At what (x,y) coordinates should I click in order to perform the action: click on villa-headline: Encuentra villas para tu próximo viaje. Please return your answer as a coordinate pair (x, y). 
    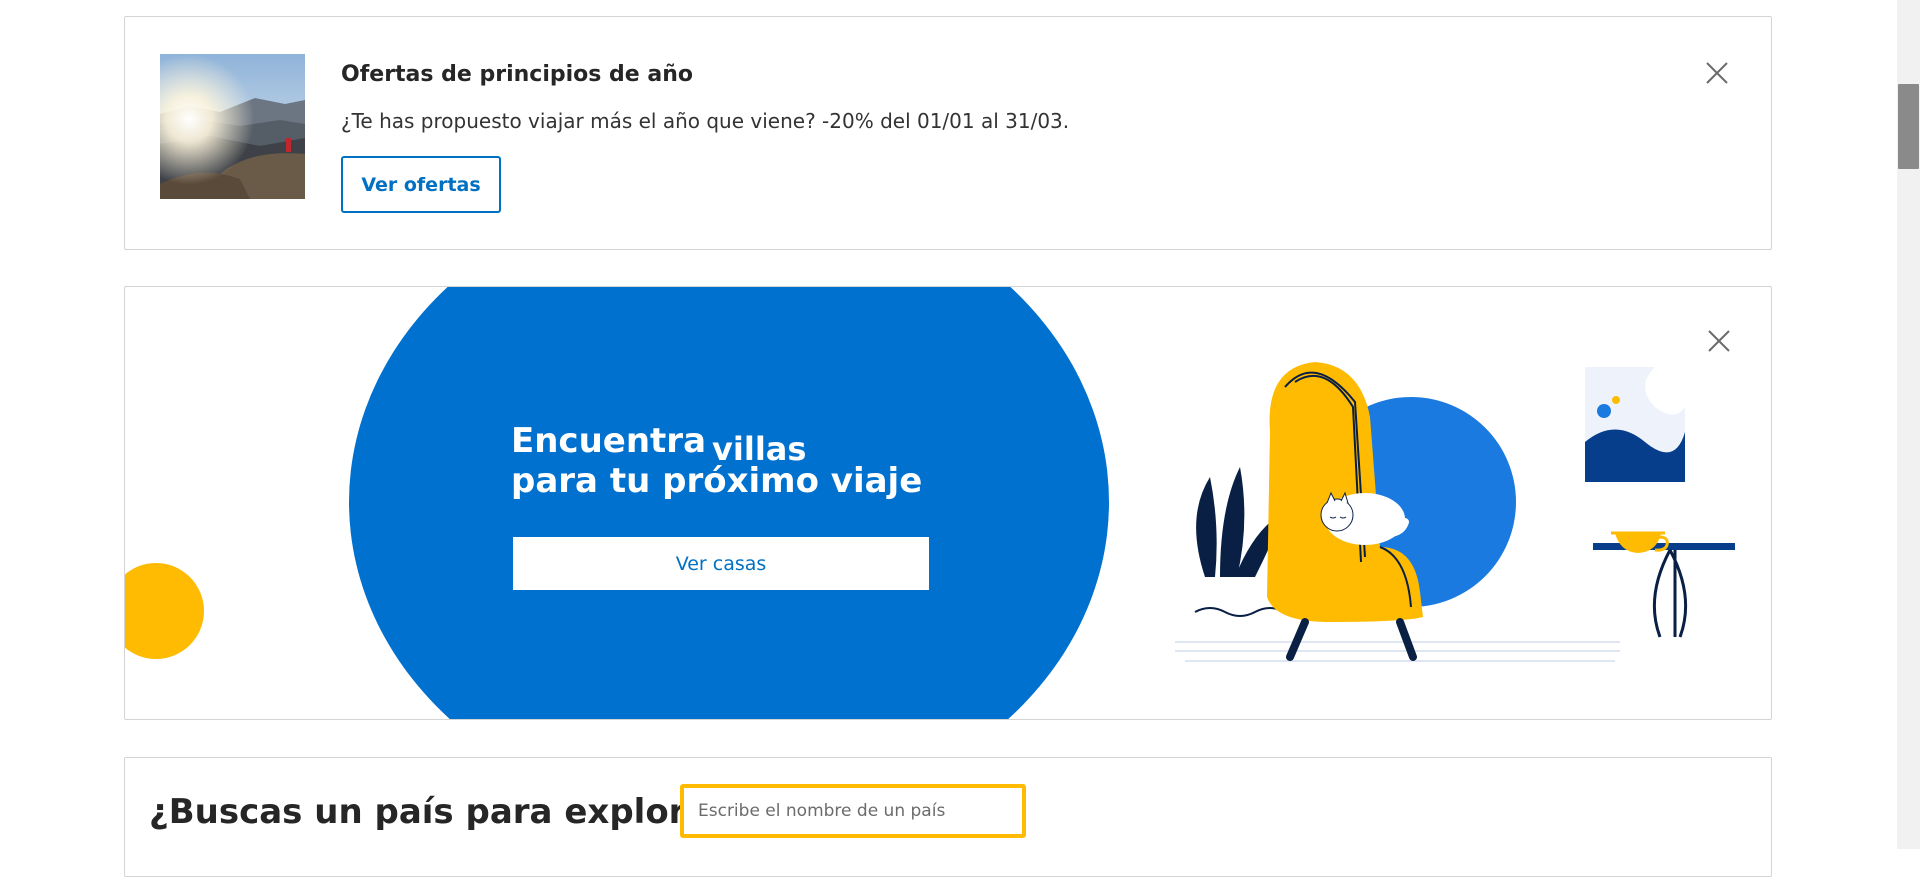
    Looking at the image, I should click on (716, 461).